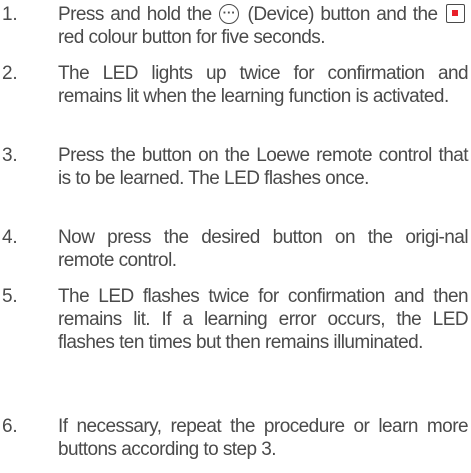 Image resolution: width=471 pixels, height=473 pixels. I want to click on ellipsis-glyph: ···, so click(229, 12).